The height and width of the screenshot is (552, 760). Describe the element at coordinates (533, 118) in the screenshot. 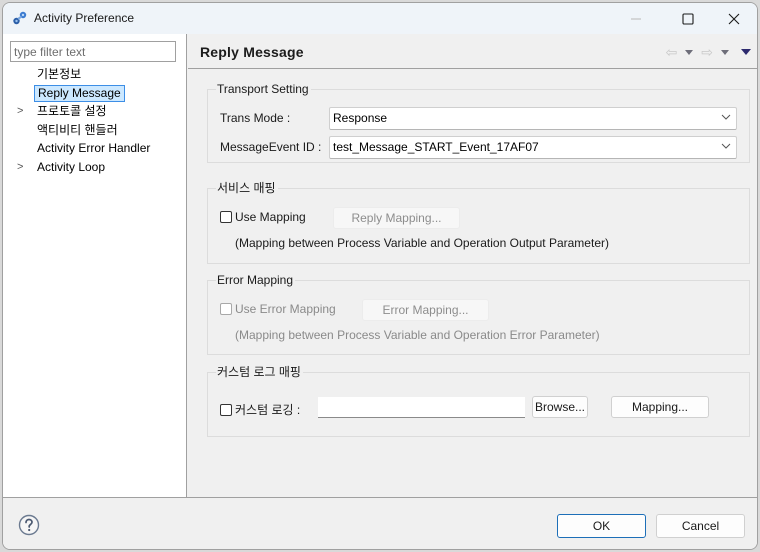

I see `trans-mode-select: Response` at that location.